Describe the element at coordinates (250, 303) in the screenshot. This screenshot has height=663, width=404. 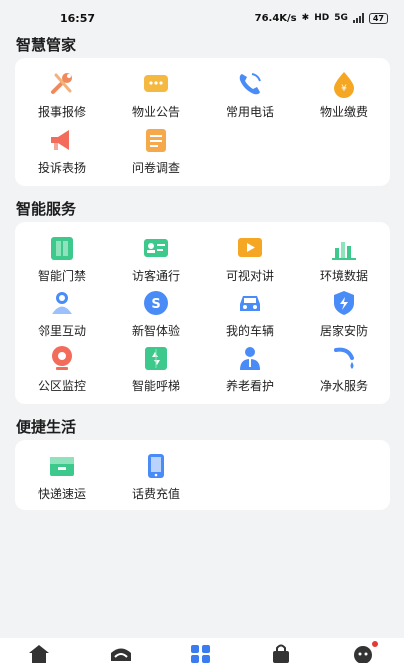
I see `car-icon` at that location.